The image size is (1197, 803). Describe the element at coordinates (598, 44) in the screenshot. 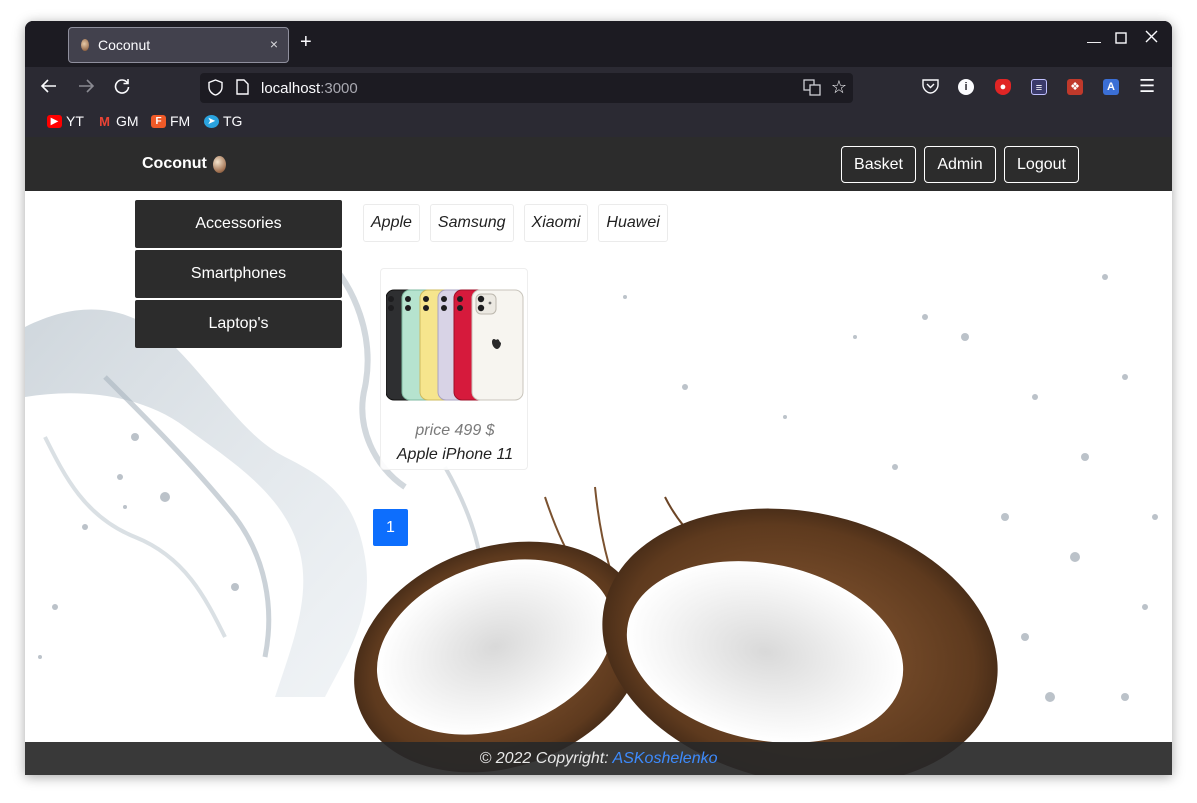

I see `tab-strip: Coconut × + —` at that location.